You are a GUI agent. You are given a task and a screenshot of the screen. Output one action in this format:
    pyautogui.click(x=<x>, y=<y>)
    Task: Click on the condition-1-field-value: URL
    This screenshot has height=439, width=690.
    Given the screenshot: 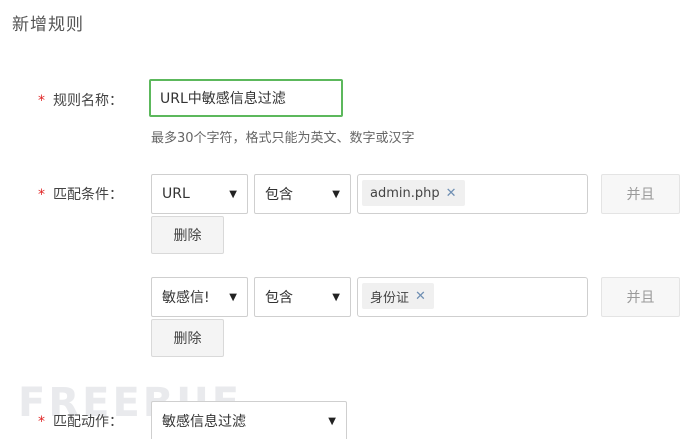 What is the action you would take?
    pyautogui.click(x=176, y=194)
    